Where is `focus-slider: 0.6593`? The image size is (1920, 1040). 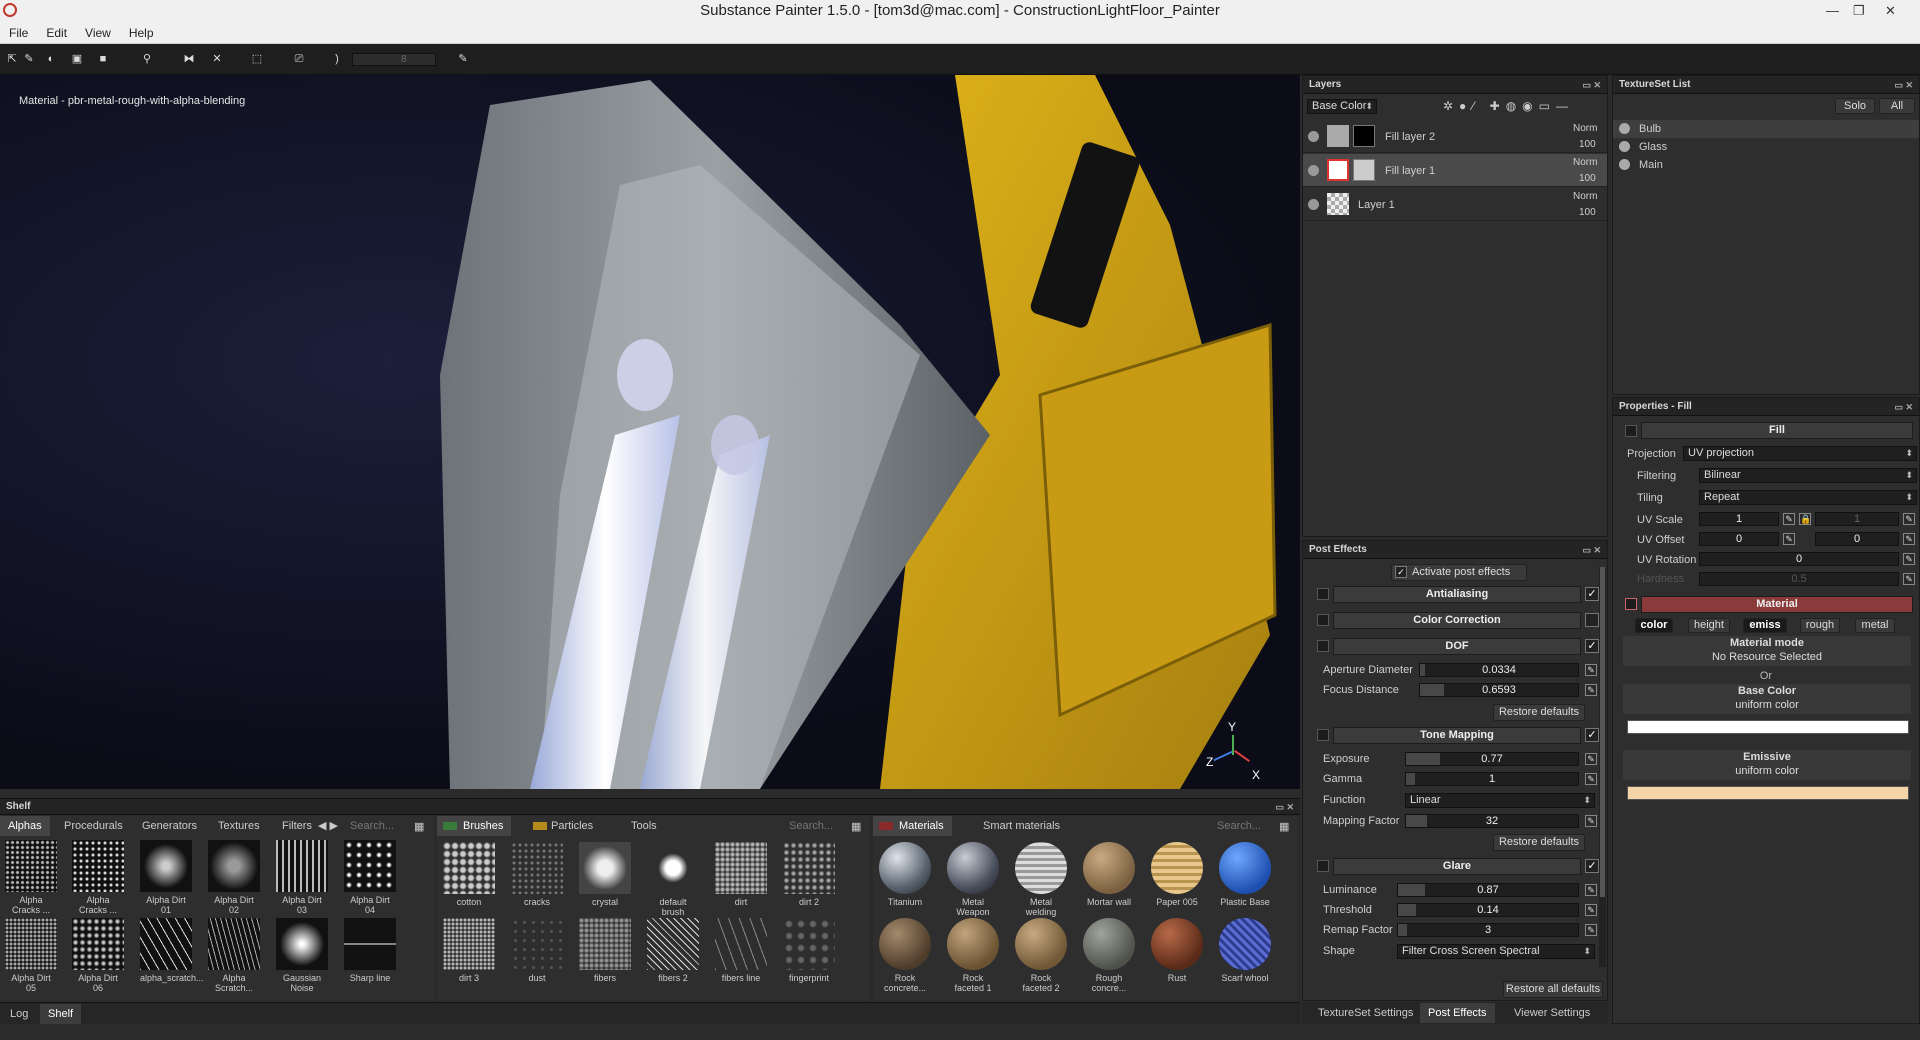 focus-slider: 0.6593 is located at coordinates (1499, 690).